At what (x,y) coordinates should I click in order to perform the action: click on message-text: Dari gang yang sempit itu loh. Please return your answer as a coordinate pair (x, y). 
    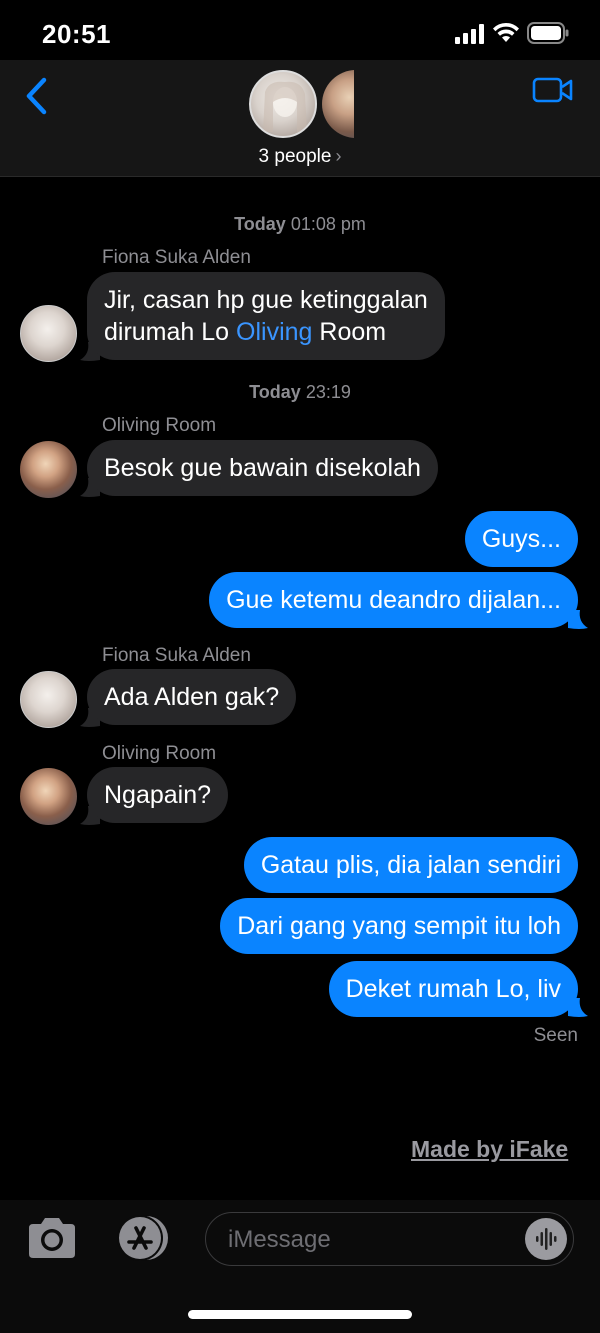
    Looking at the image, I should click on (399, 926).